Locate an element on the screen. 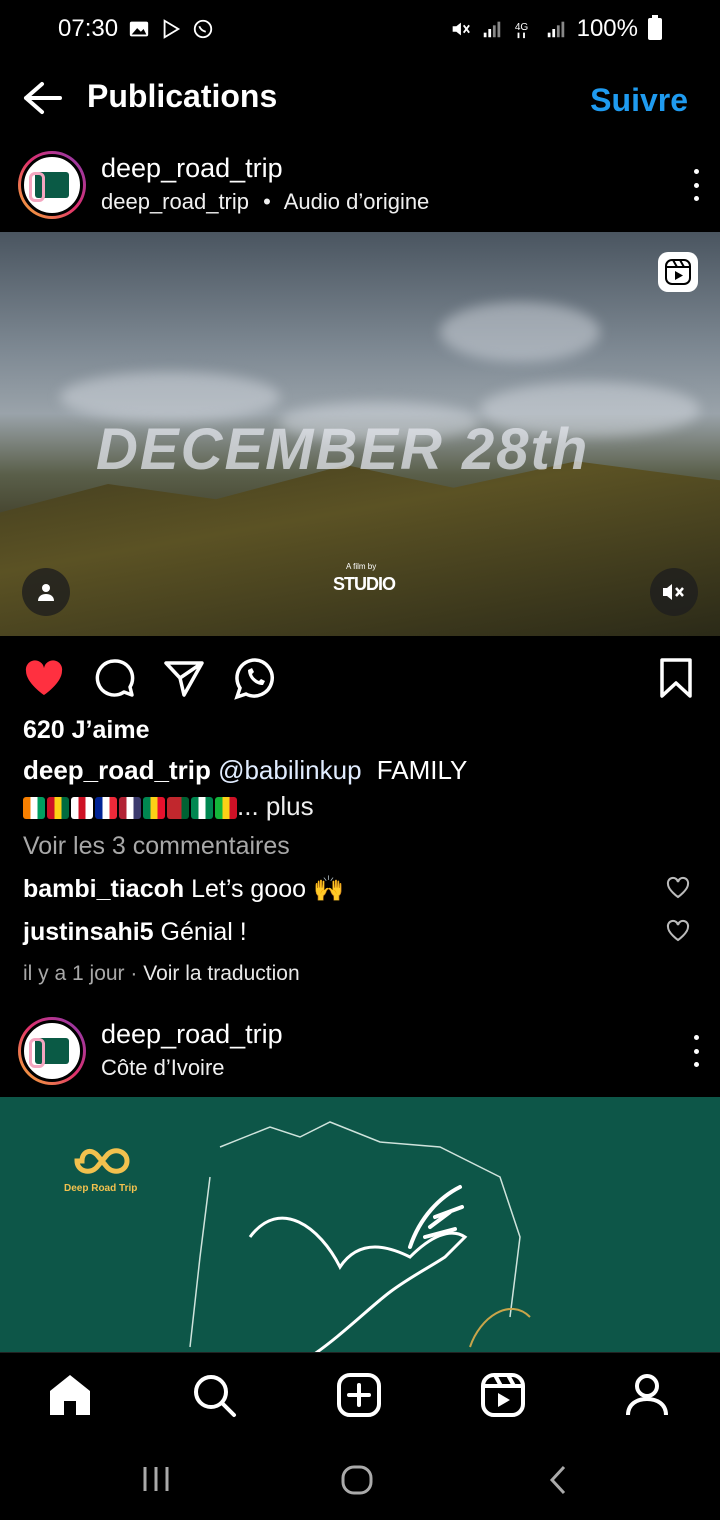 The width and height of the screenshot is (720, 1520). comment-row: justinsahi5 Génial ! is located at coordinates (353, 932).